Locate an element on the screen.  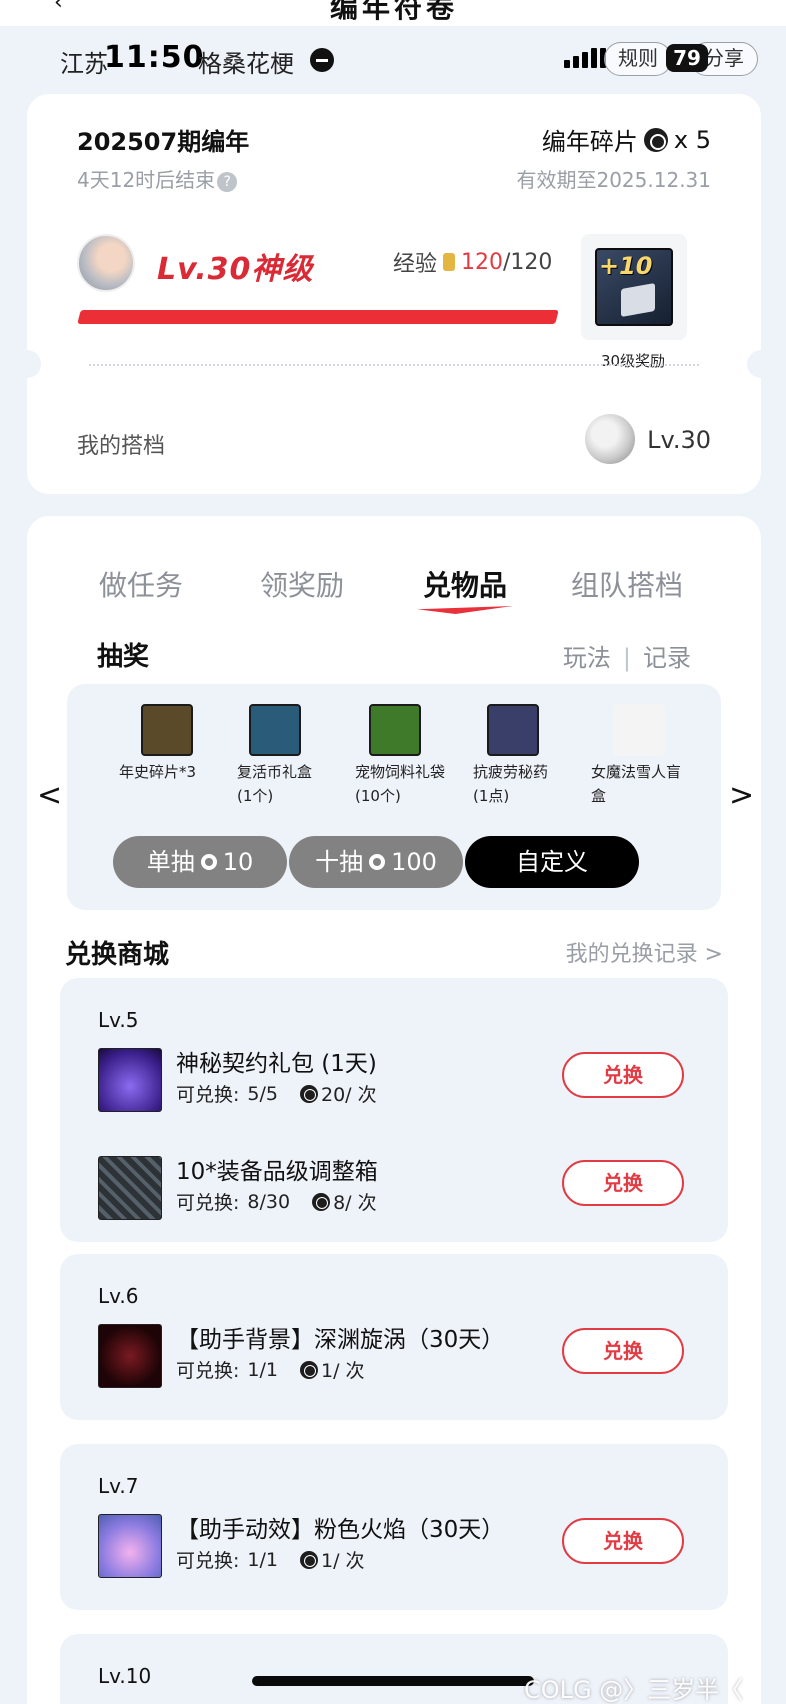
group-level: Lv.7 is located at coordinates (118, 1486).